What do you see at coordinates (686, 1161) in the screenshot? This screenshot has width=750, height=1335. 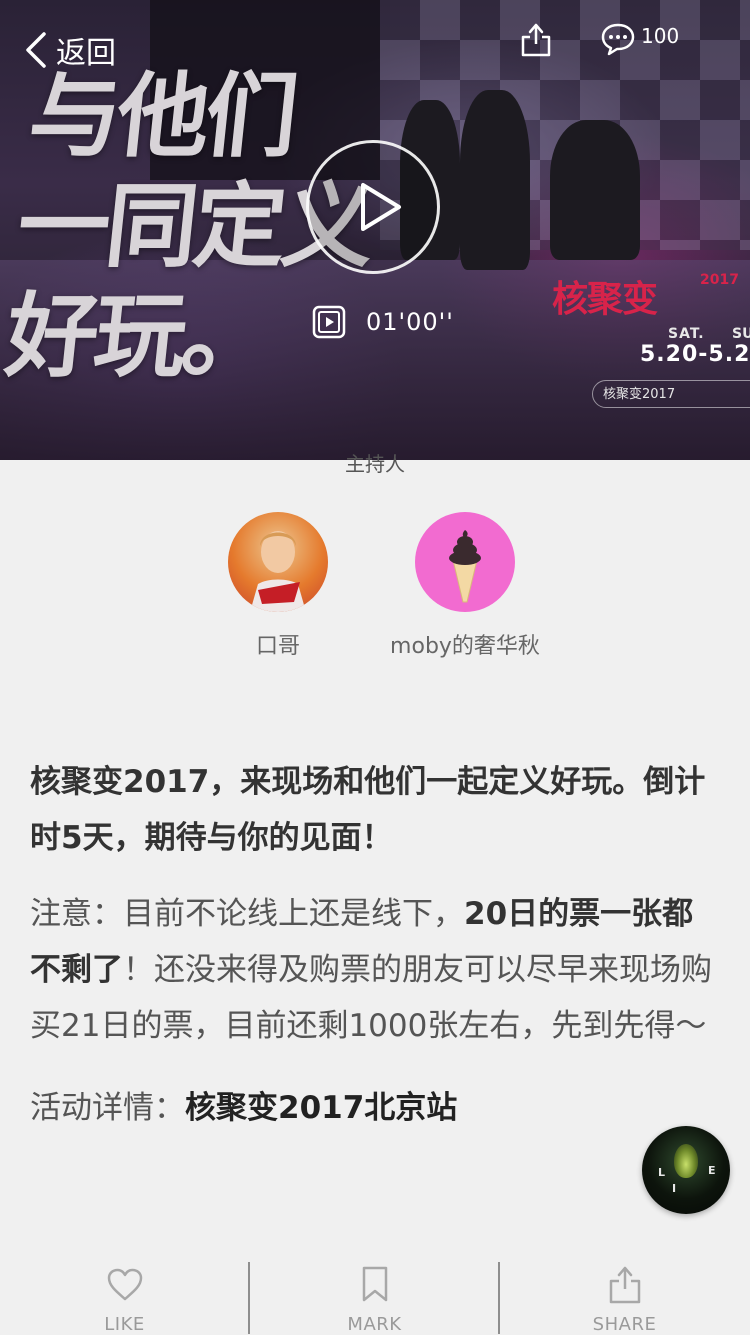 I see `alien-egg-icon` at bounding box center [686, 1161].